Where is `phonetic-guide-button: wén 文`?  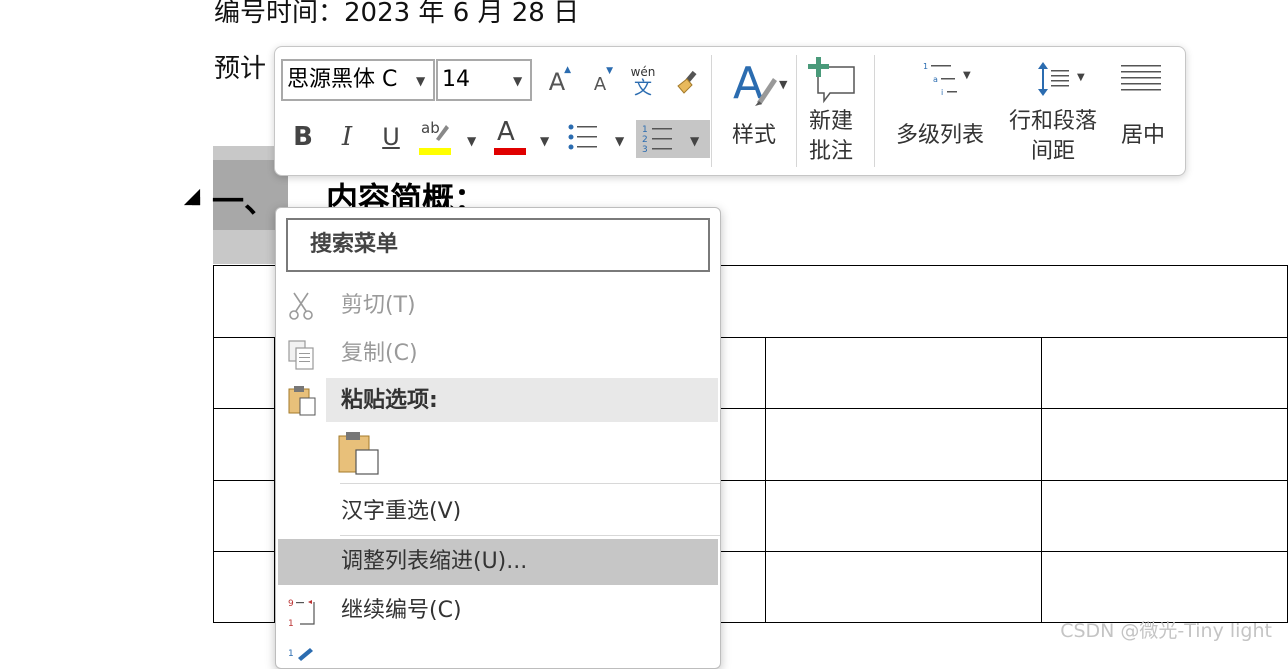
phonetic-guide-button: wén 文 is located at coordinates (643, 82).